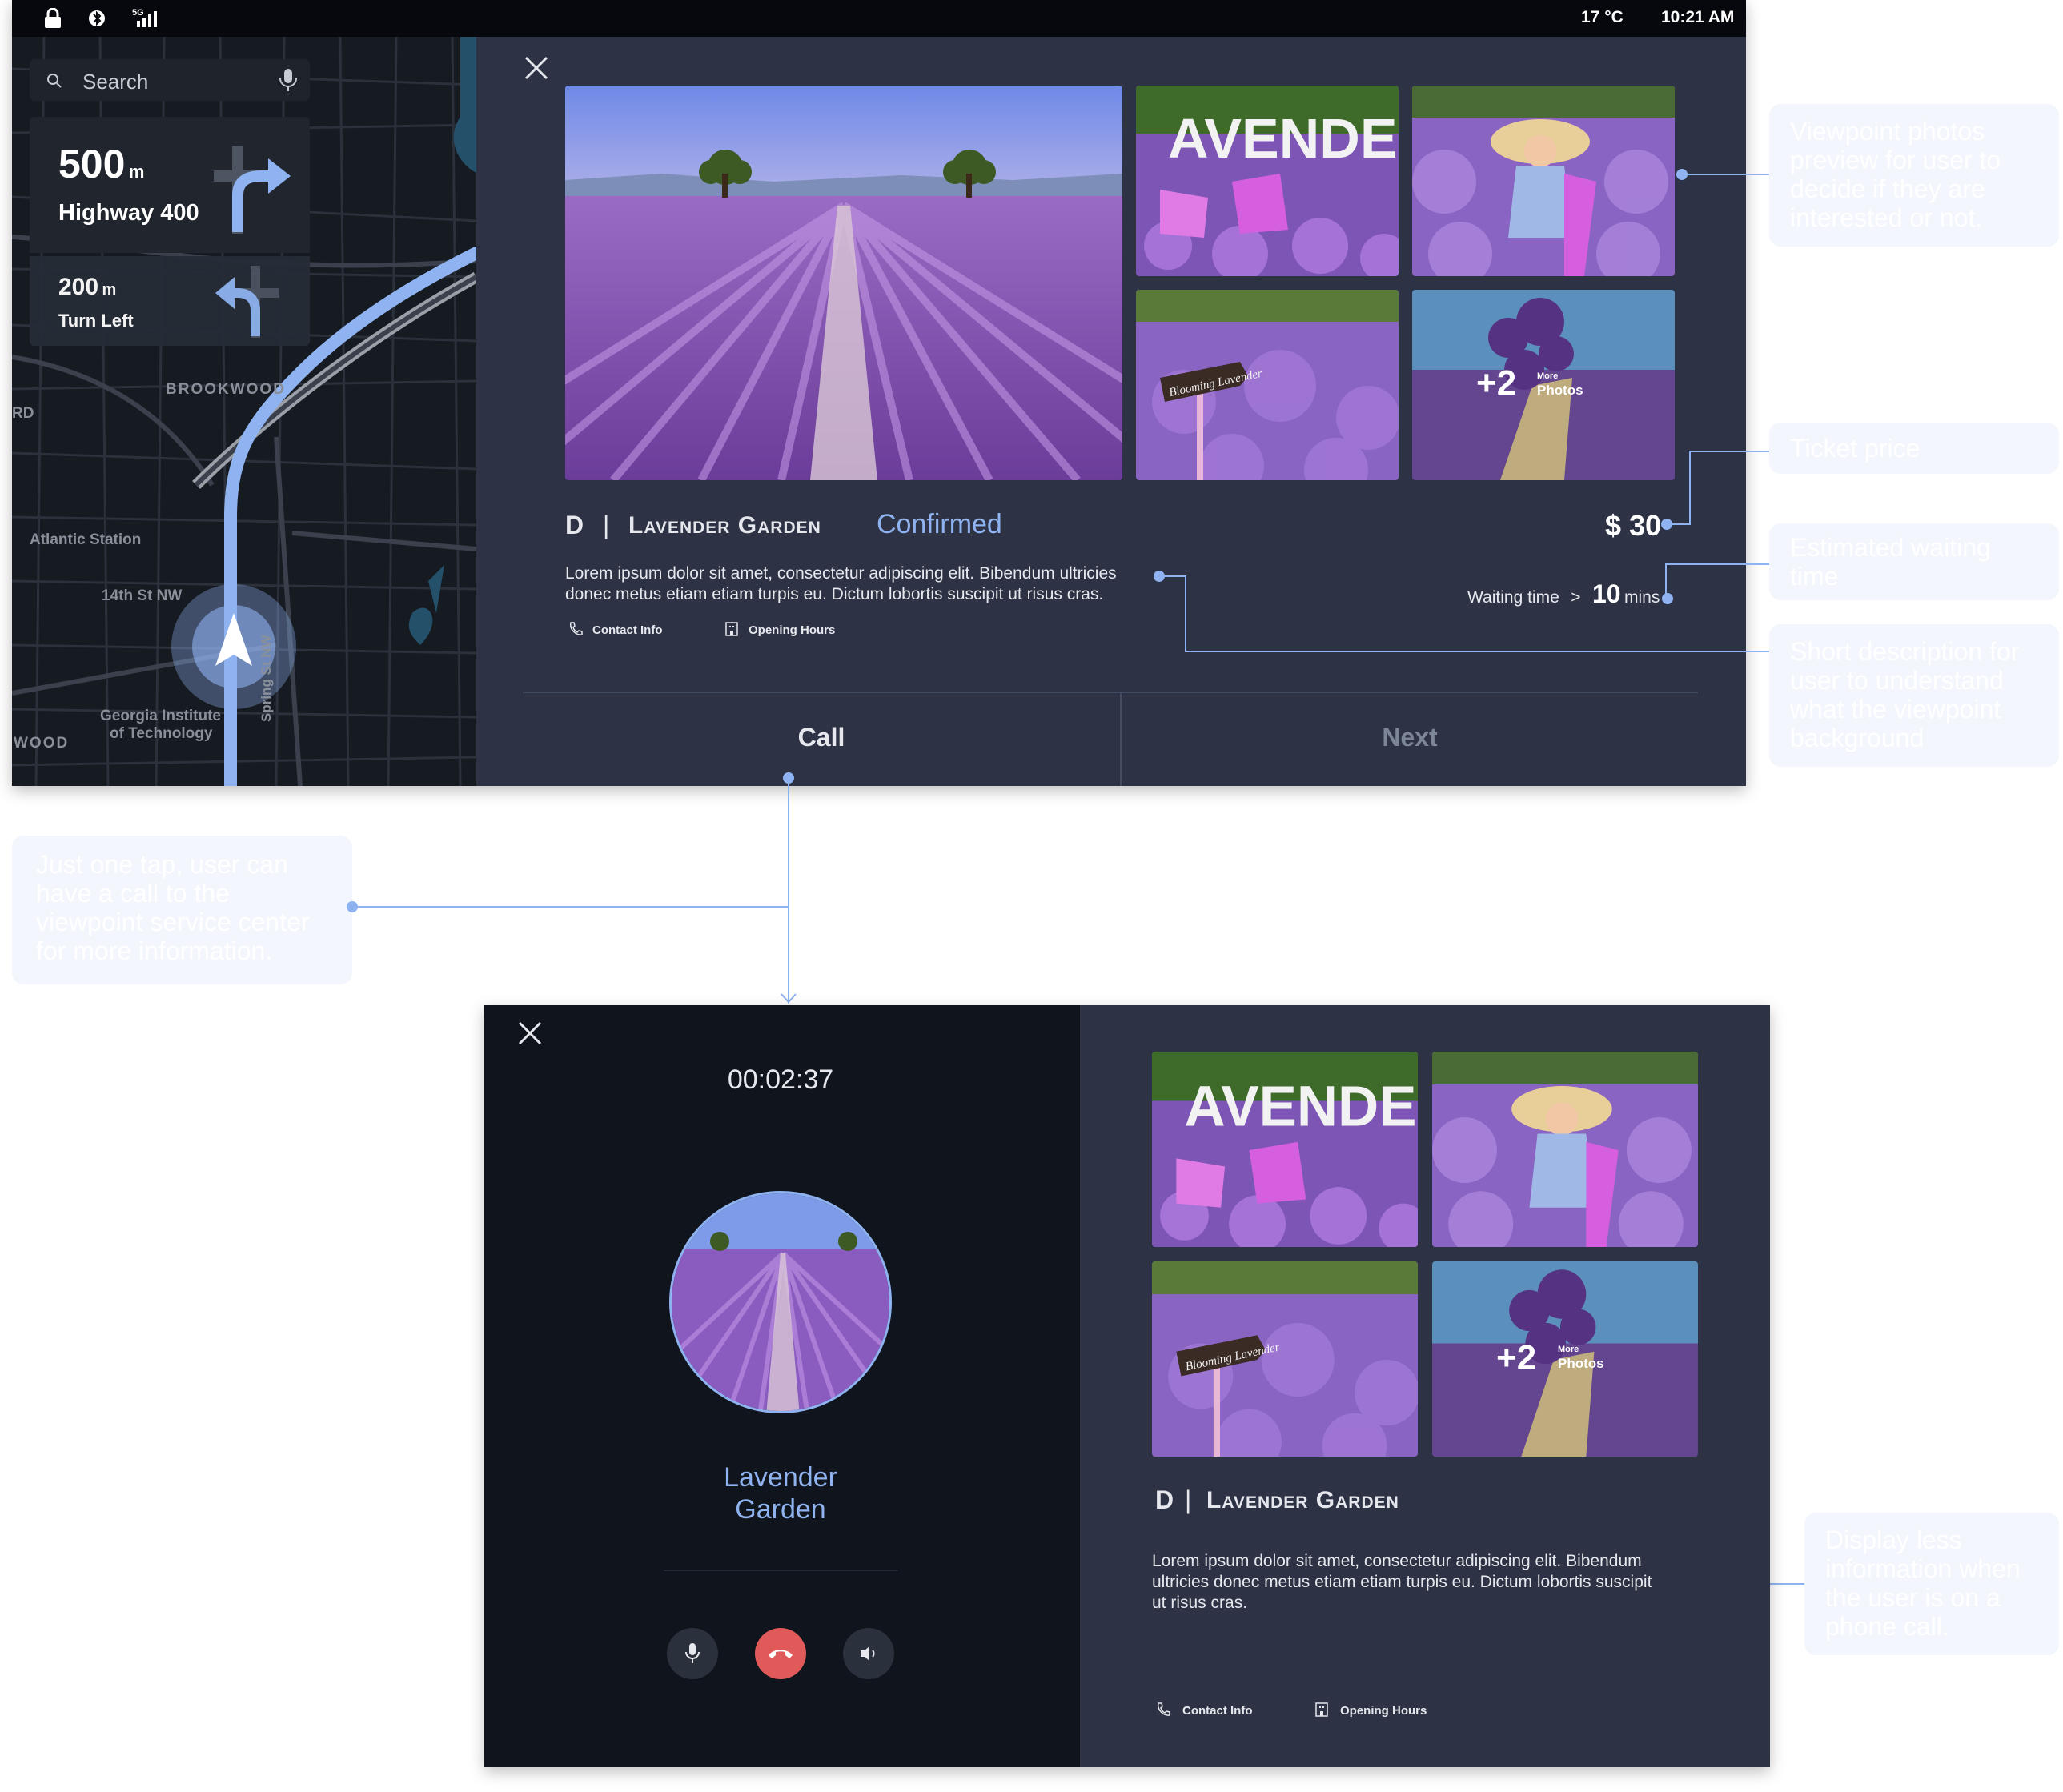 This screenshot has width=2063, height=1792. What do you see at coordinates (96, 321) in the screenshot?
I see `turn-action: Turn Left` at bounding box center [96, 321].